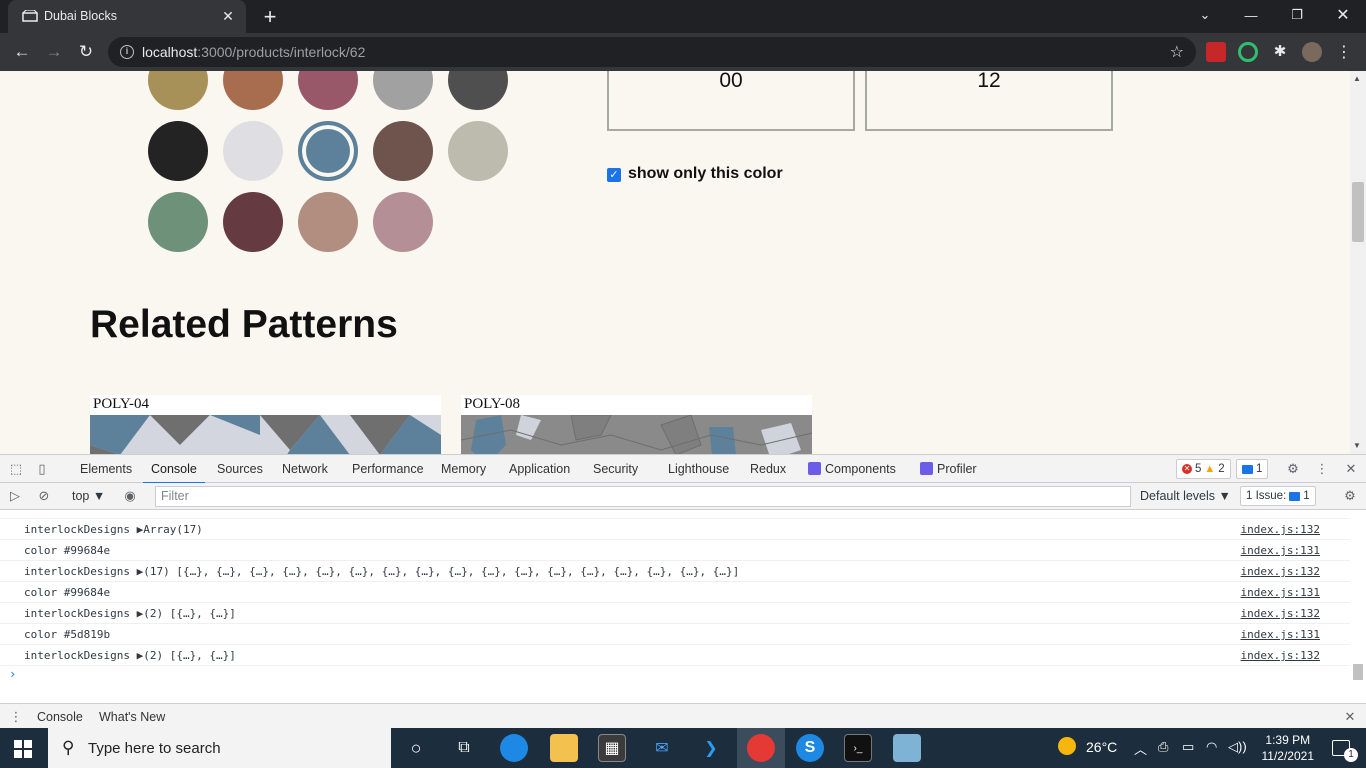 This screenshot has width=1366, height=768. What do you see at coordinates (1344, 52) in the screenshot?
I see `chrome-menu-icon: ⋮` at bounding box center [1344, 52].